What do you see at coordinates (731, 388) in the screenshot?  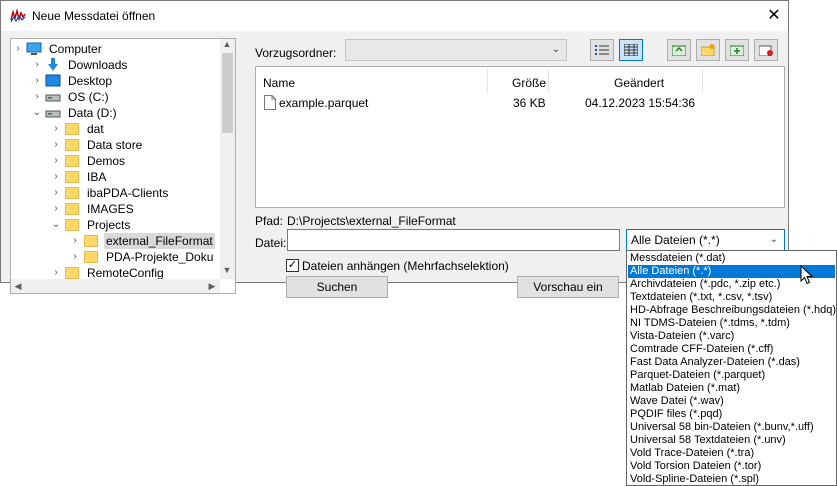 I see `dropdown-option: Matlab Dateien (*.mat)` at bounding box center [731, 388].